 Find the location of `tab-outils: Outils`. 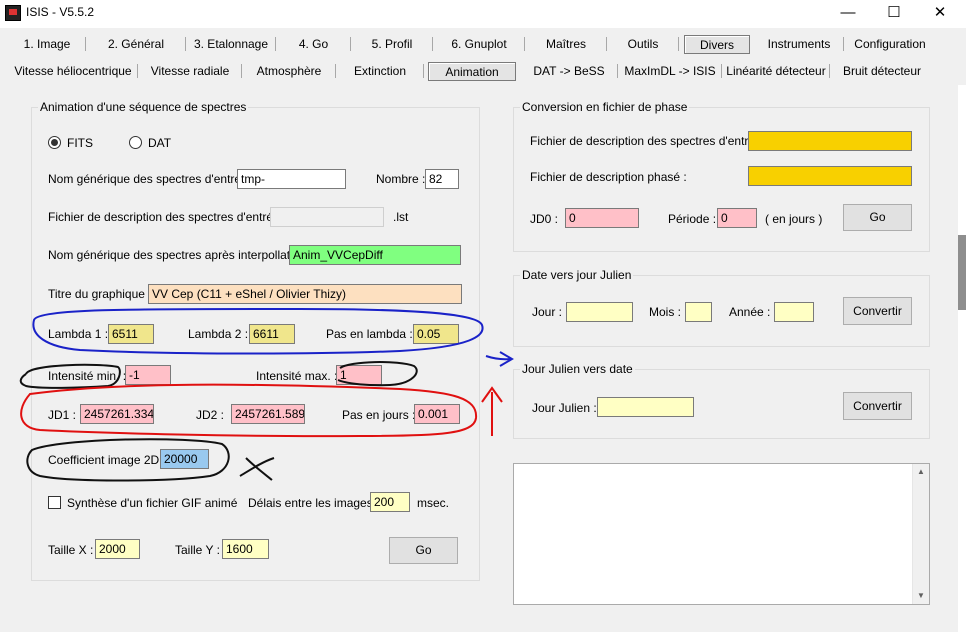

tab-outils: Outils is located at coordinates (643, 44).